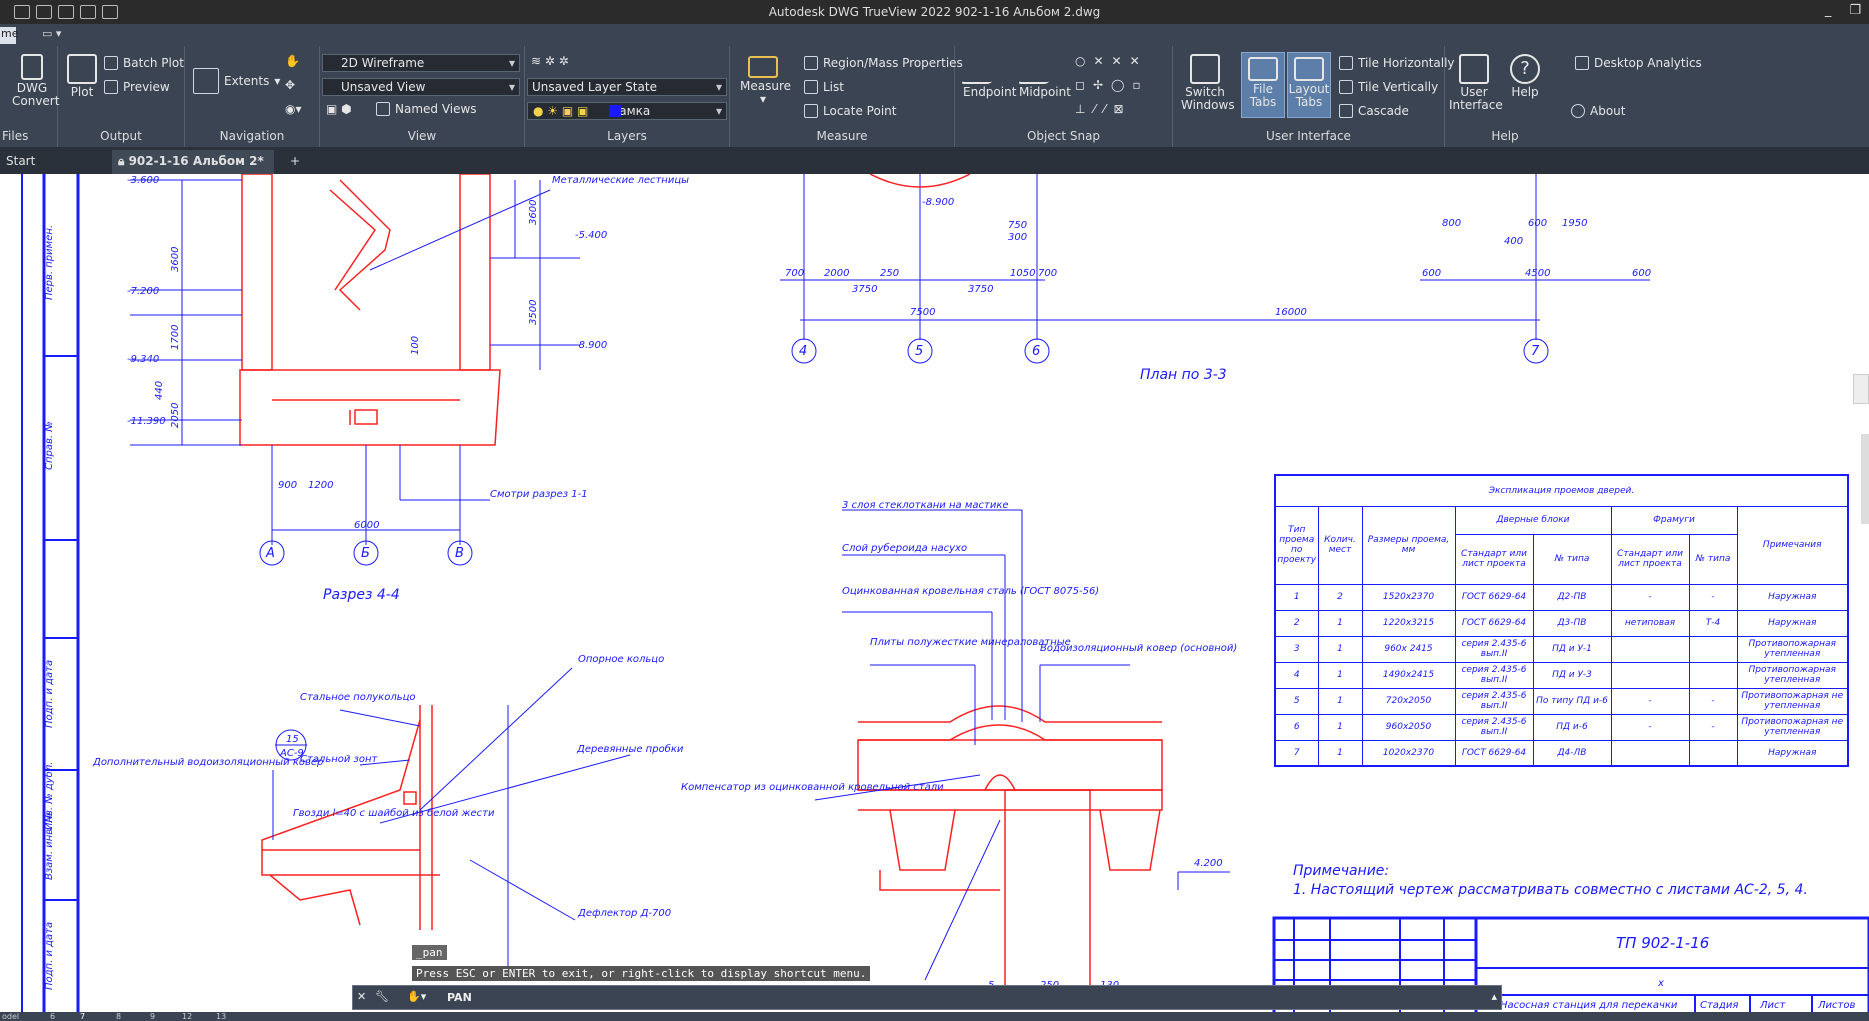 Image resolution: width=1869 pixels, height=1021 pixels. I want to click on layout-tab-13: 13, so click(221, 1016).